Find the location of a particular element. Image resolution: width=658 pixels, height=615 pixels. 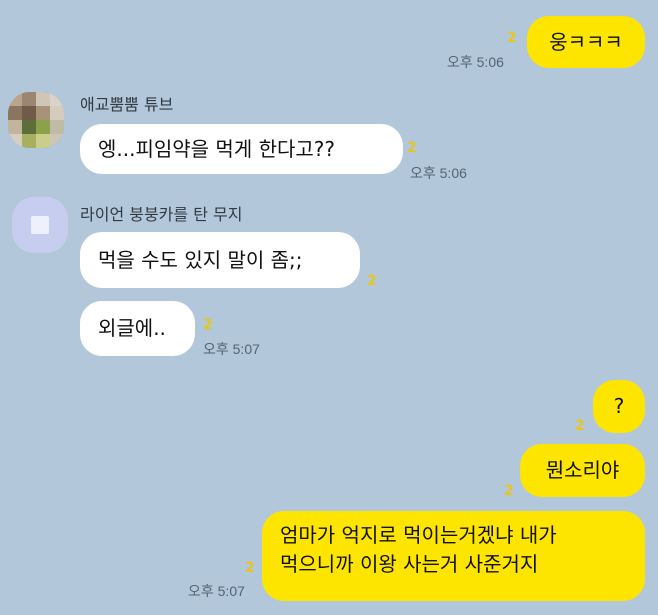

default-profile-icon is located at coordinates (40, 225).